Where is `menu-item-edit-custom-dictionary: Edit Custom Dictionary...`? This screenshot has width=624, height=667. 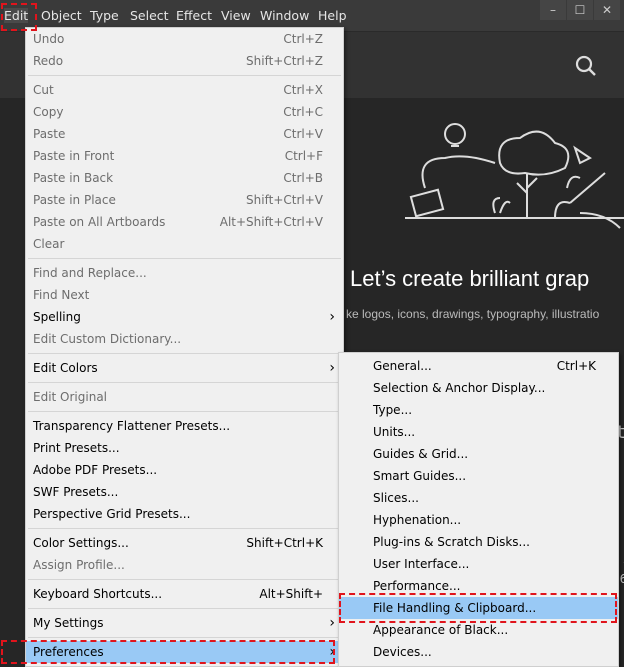 menu-item-edit-custom-dictionary: Edit Custom Dictionary... is located at coordinates (184, 339).